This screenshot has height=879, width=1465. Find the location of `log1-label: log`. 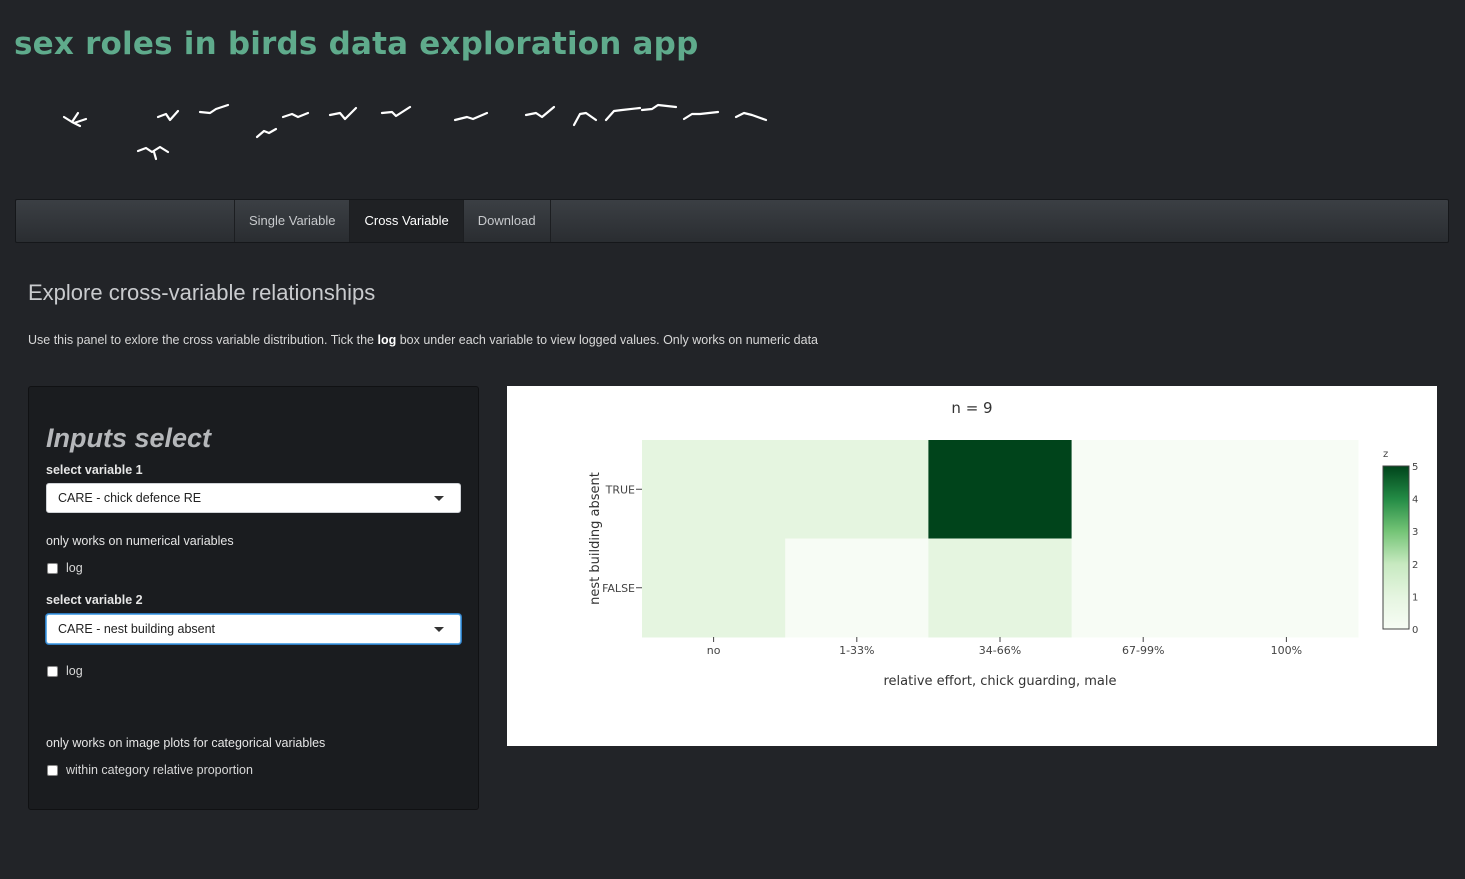

log1-label: log is located at coordinates (74, 568).